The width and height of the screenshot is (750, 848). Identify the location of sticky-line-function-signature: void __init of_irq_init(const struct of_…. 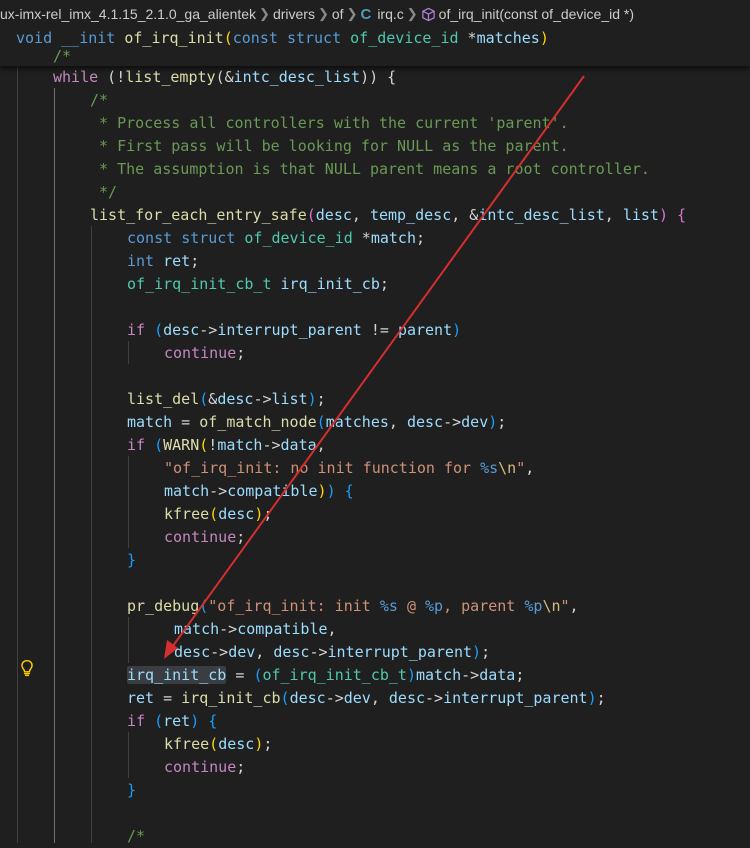
(282, 38).